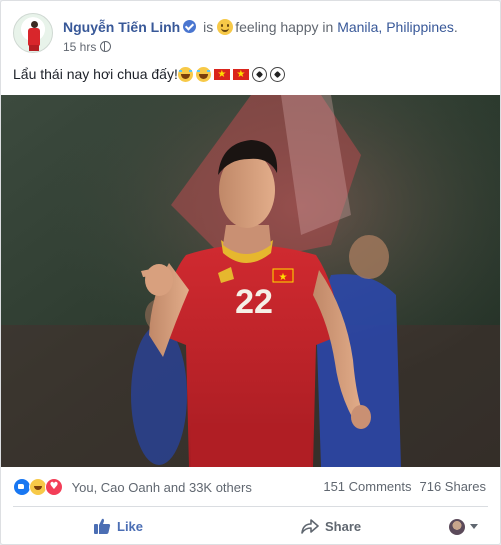  I want to click on feeling-happy-icon, so click(225, 27).